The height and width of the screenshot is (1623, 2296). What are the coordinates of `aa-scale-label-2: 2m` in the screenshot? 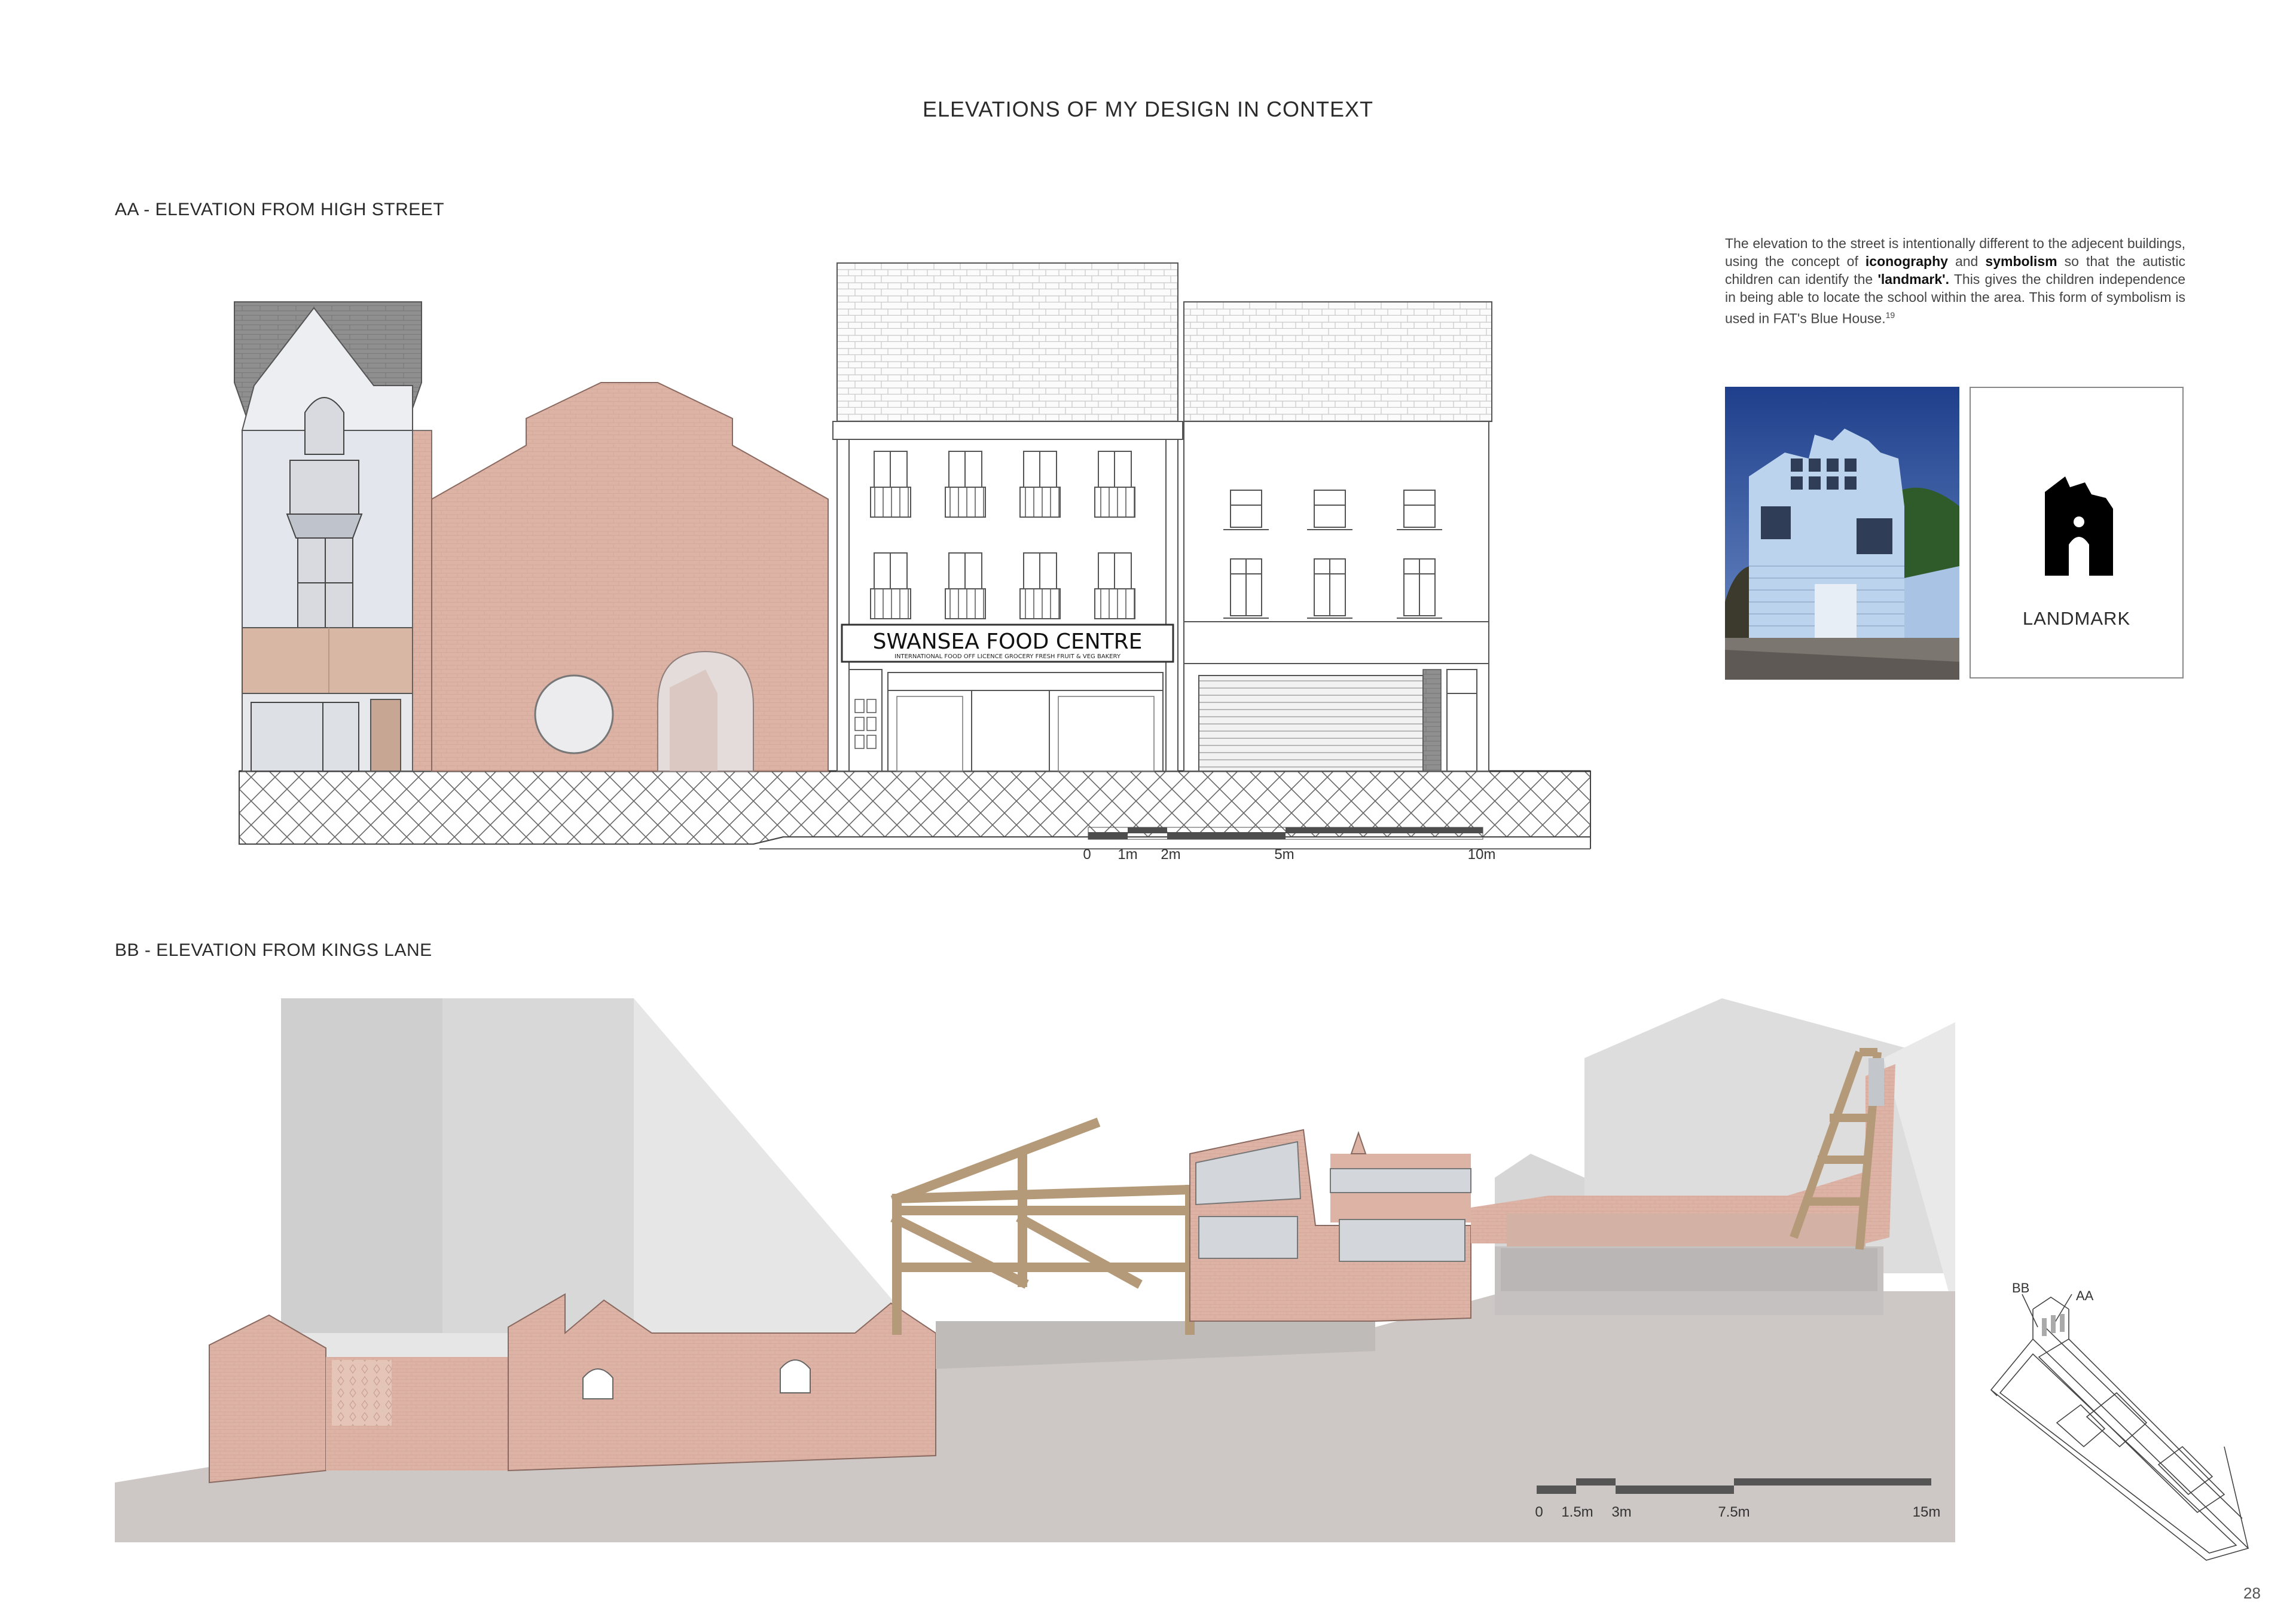 It's located at (1170, 855).